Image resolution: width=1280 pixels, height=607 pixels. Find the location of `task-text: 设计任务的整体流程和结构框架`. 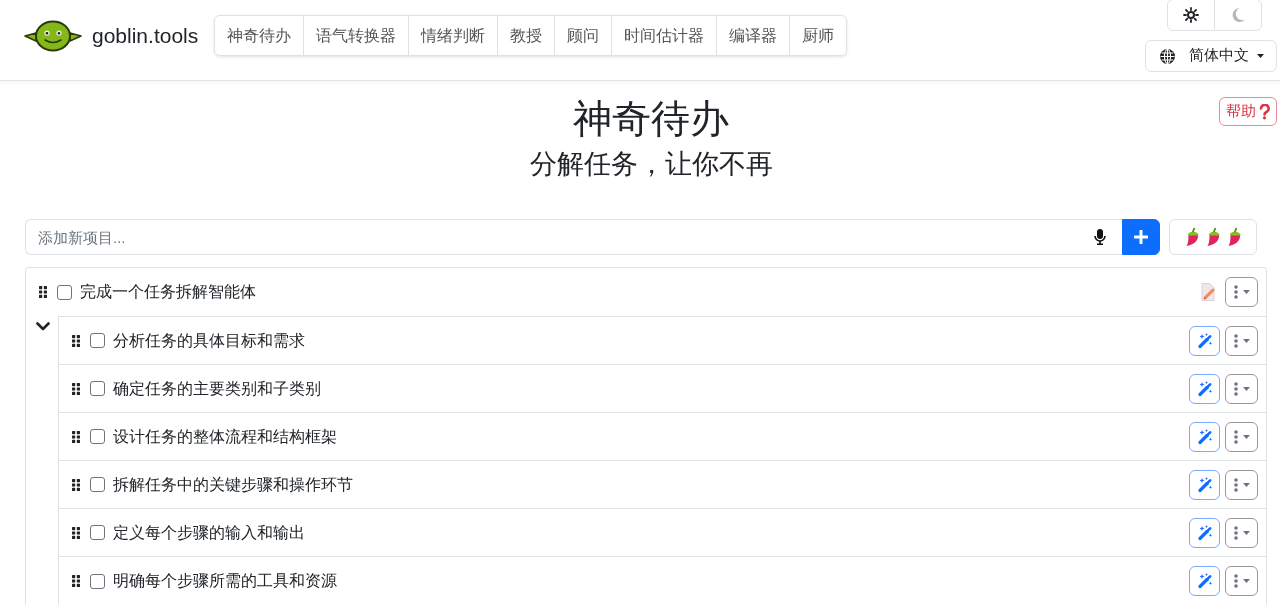

task-text: 设计任务的整体流程和结构框架 is located at coordinates (225, 436).